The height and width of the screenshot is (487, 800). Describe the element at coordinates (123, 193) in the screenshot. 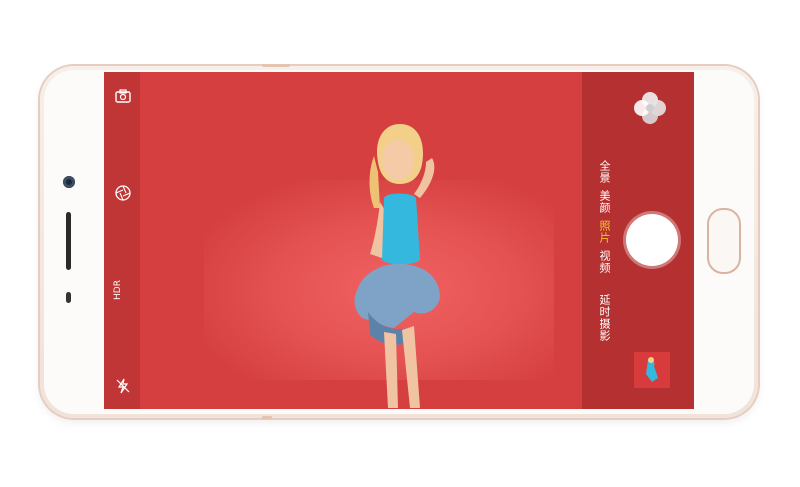

I see `aperture-icon` at that location.